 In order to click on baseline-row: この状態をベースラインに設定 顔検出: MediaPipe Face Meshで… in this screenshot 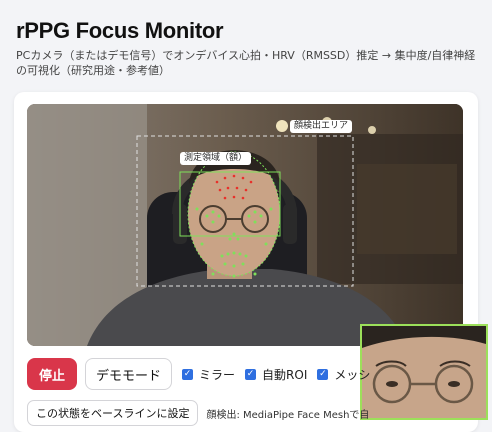, I will do `click(198, 413)`.